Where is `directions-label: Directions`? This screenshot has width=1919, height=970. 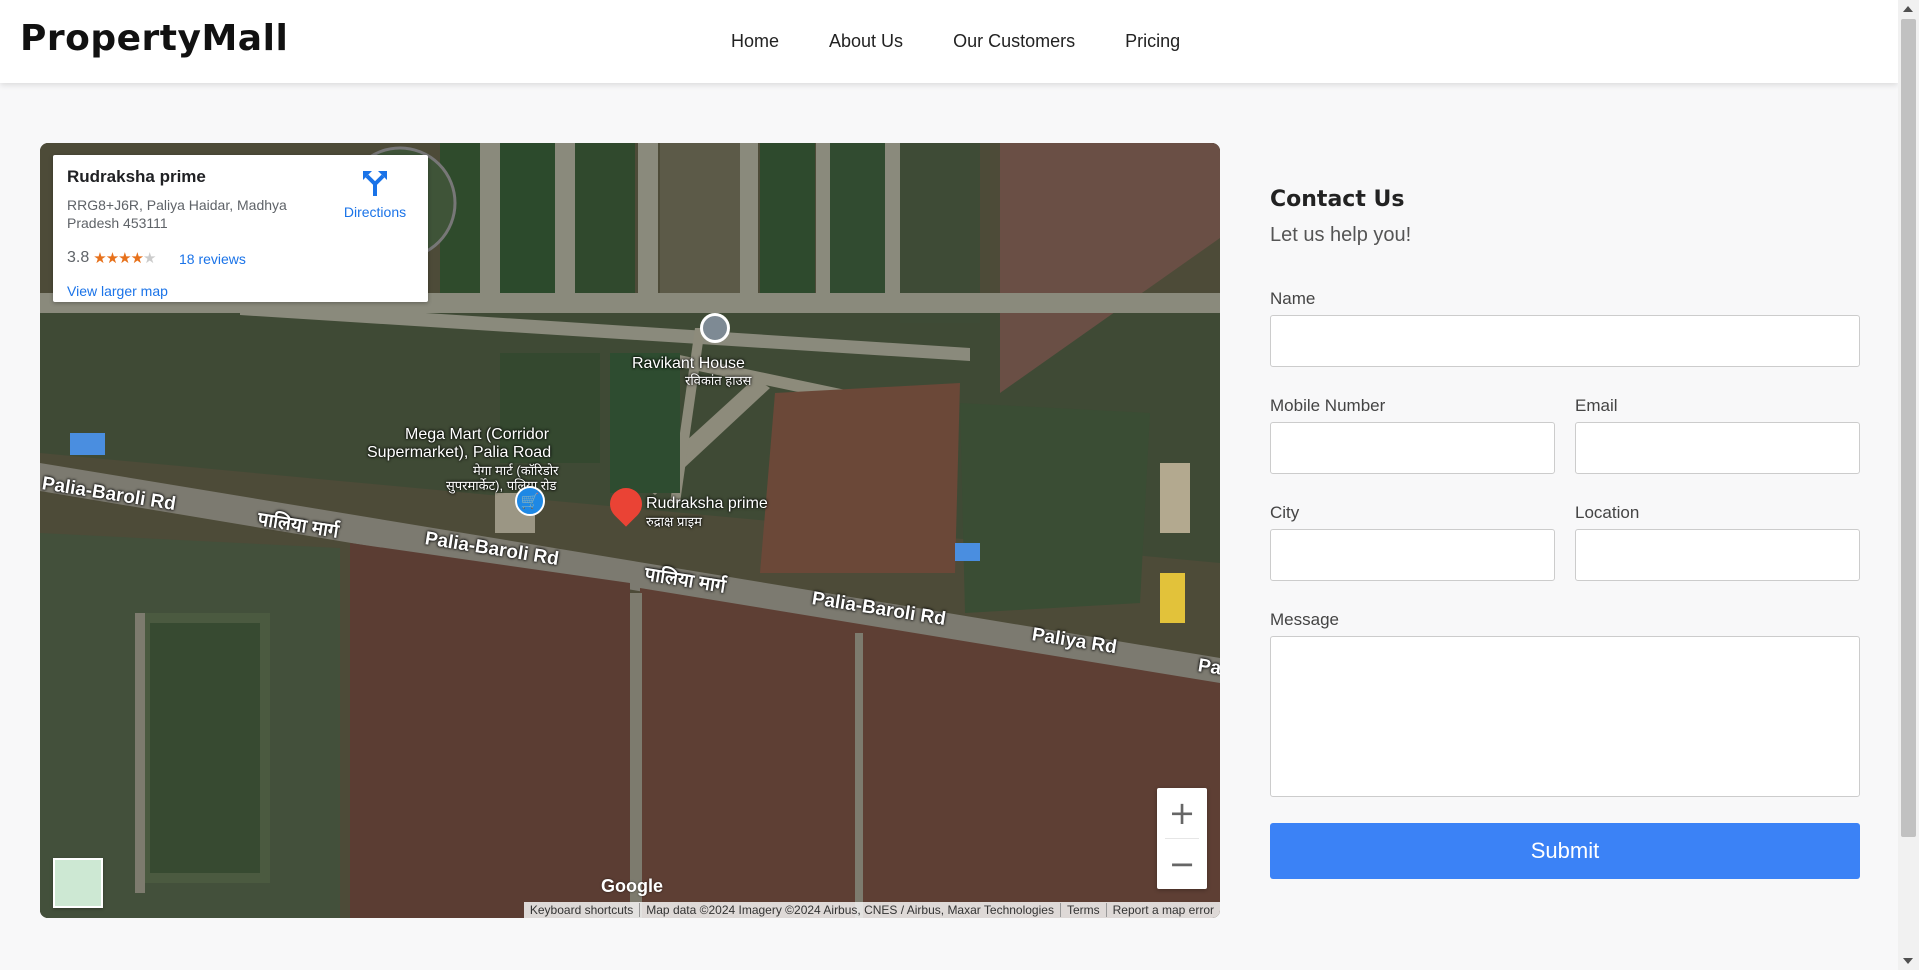 directions-label: Directions is located at coordinates (375, 212).